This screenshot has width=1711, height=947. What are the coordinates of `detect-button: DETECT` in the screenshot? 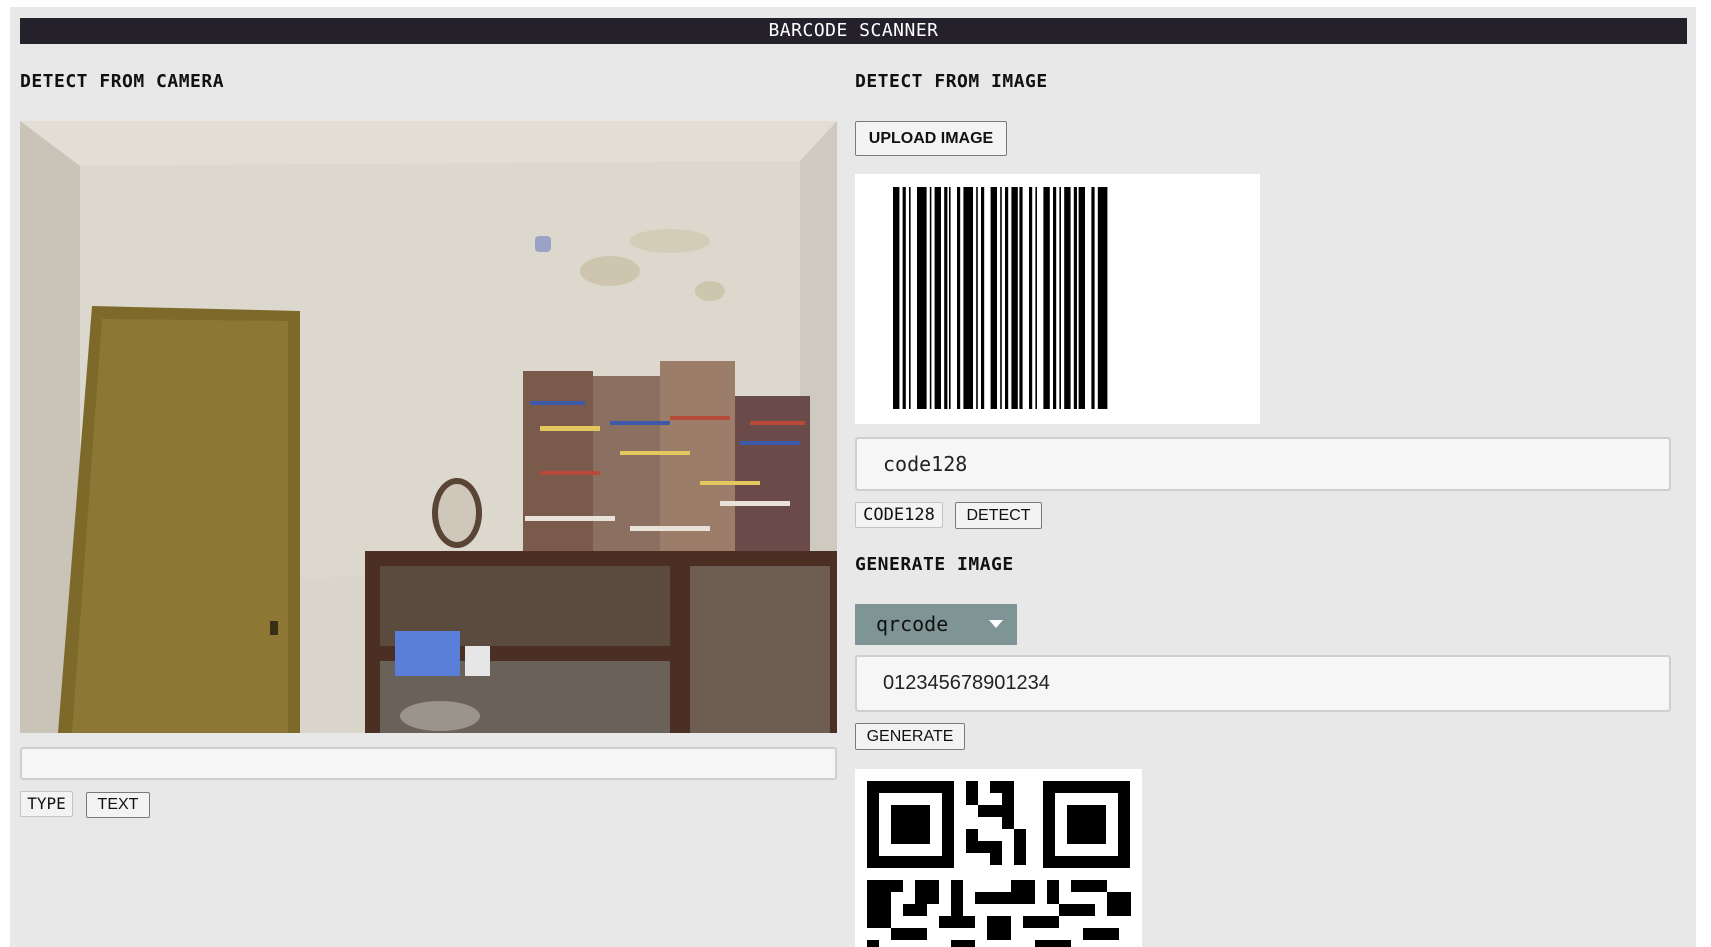 It's located at (998, 515).